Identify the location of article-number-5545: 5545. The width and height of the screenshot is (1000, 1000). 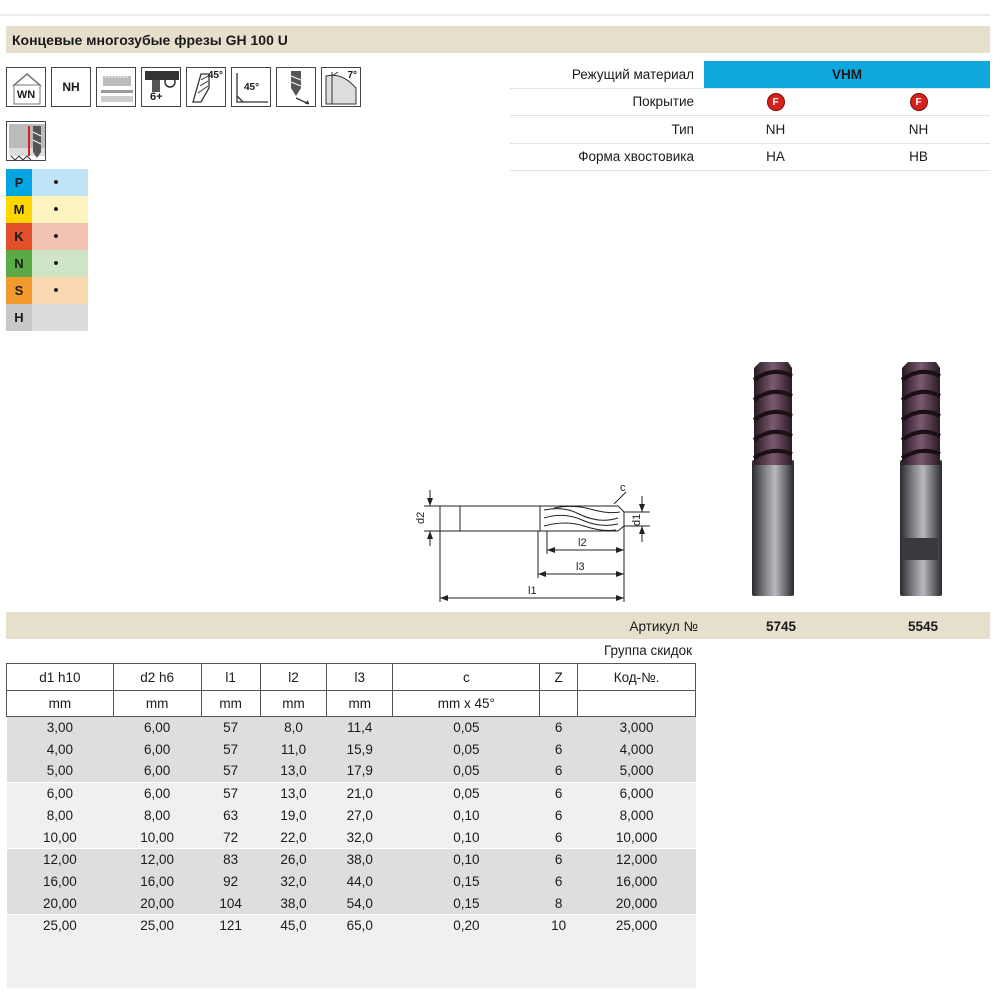
(923, 626).